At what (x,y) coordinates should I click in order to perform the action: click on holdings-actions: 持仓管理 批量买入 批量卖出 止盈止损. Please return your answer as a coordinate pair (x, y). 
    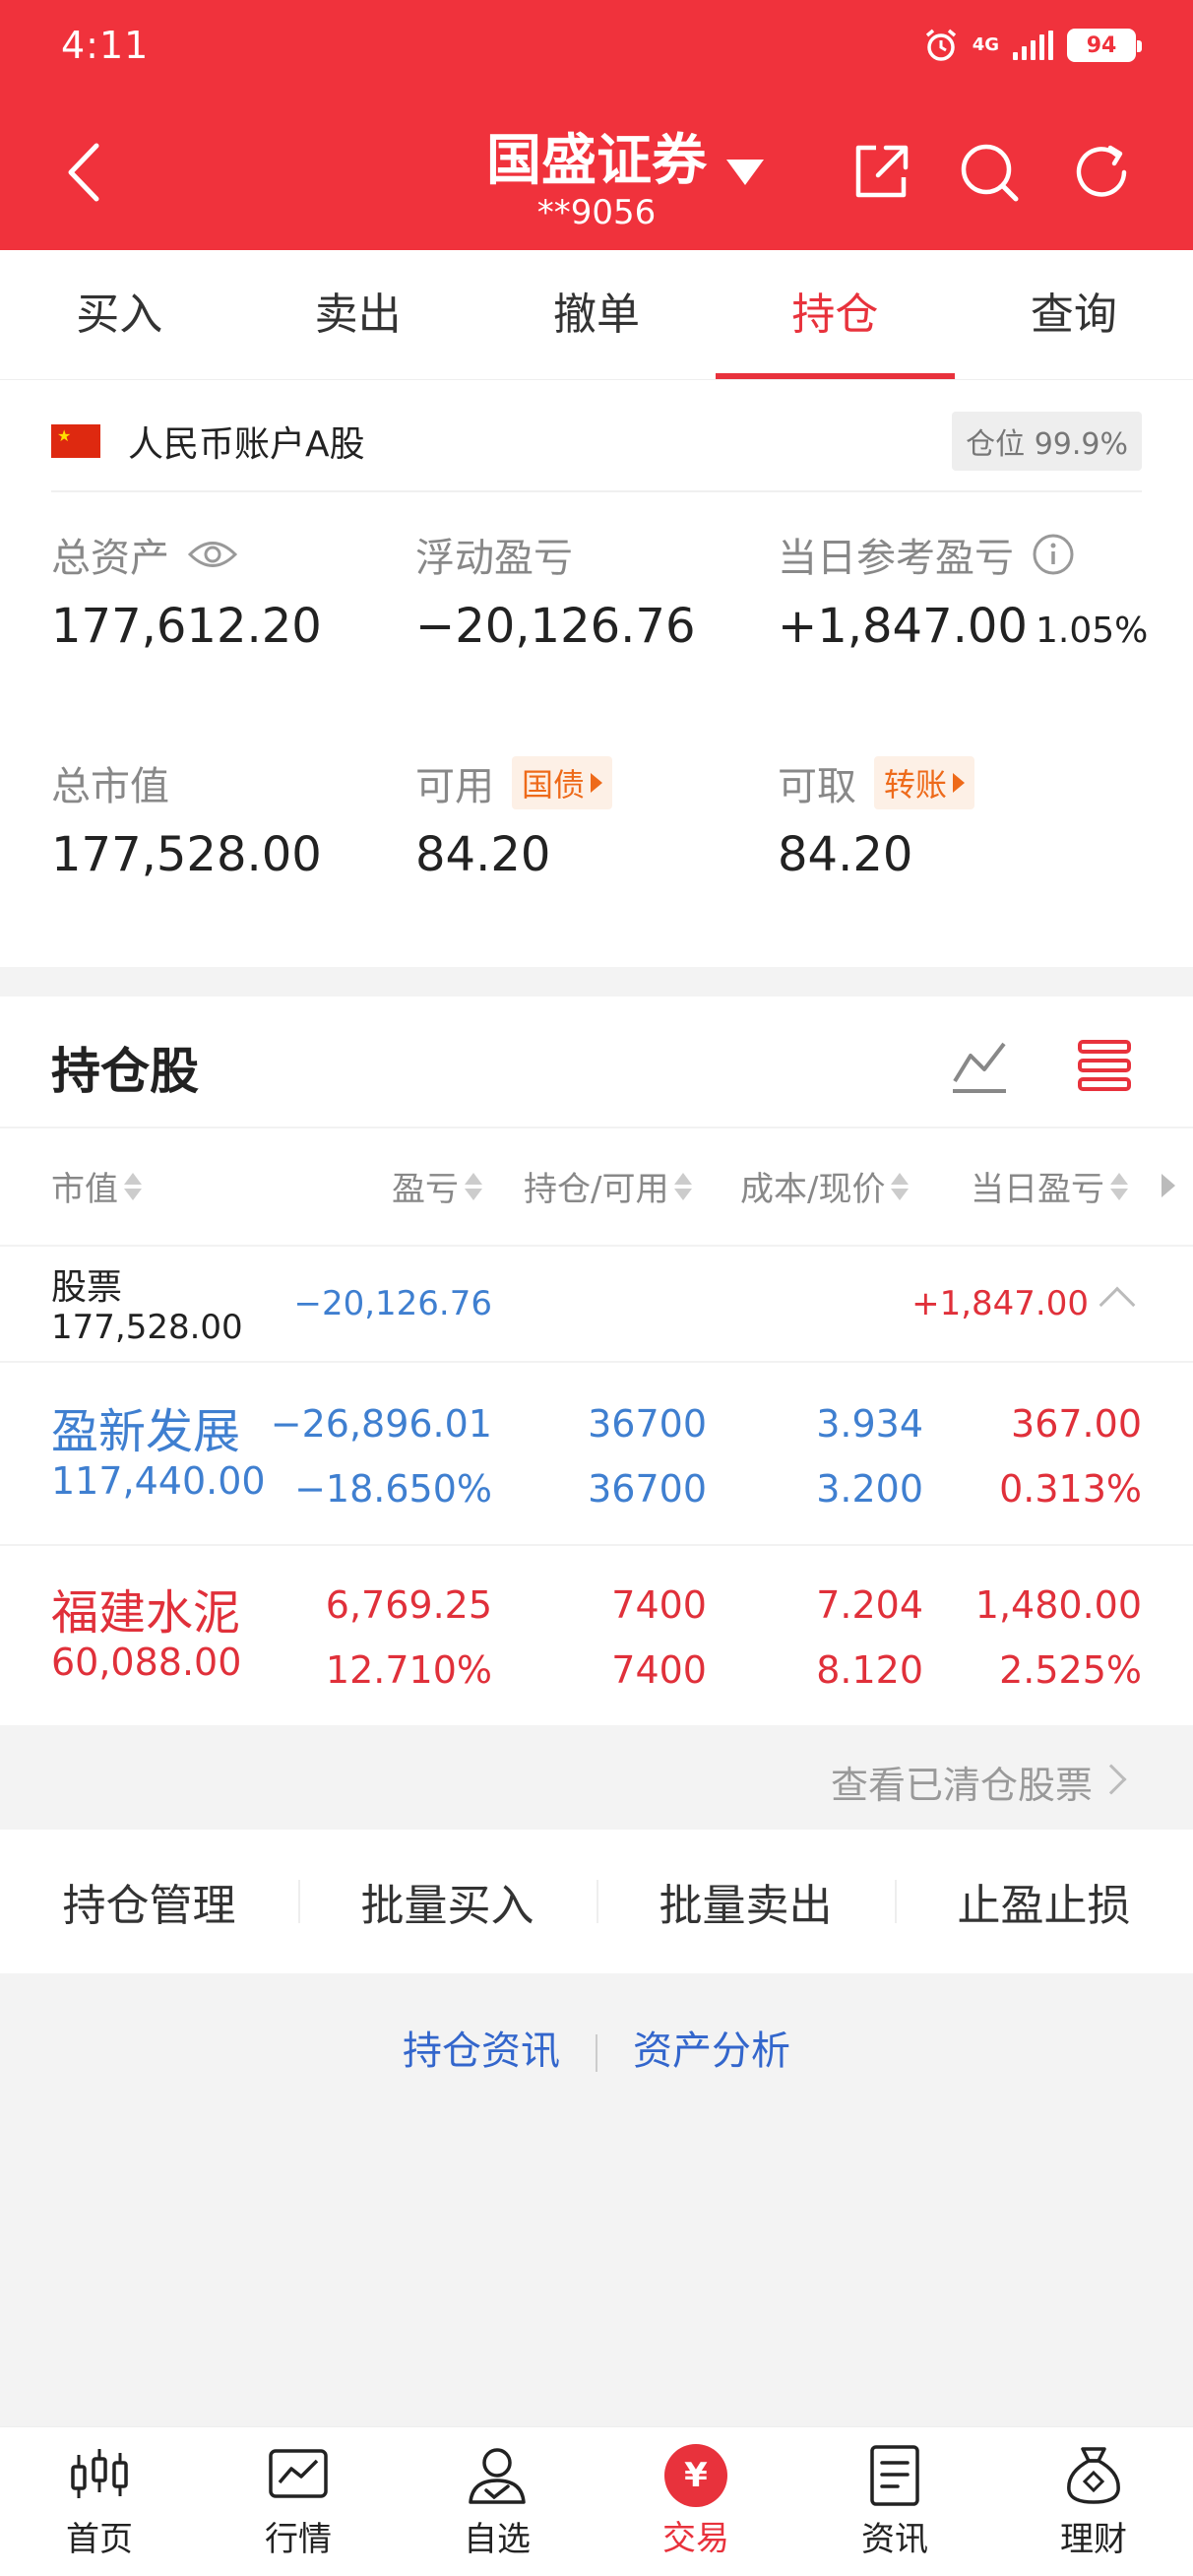
    Looking at the image, I should click on (596, 1901).